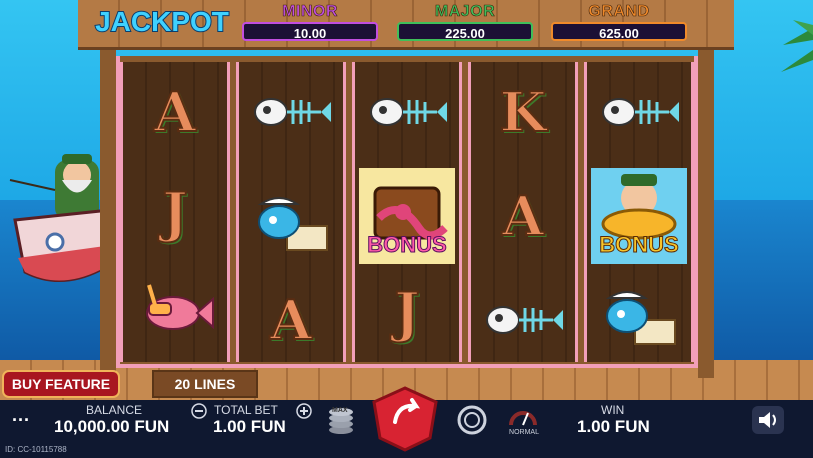  I want to click on balance-label: BALANCE, so click(114, 410).